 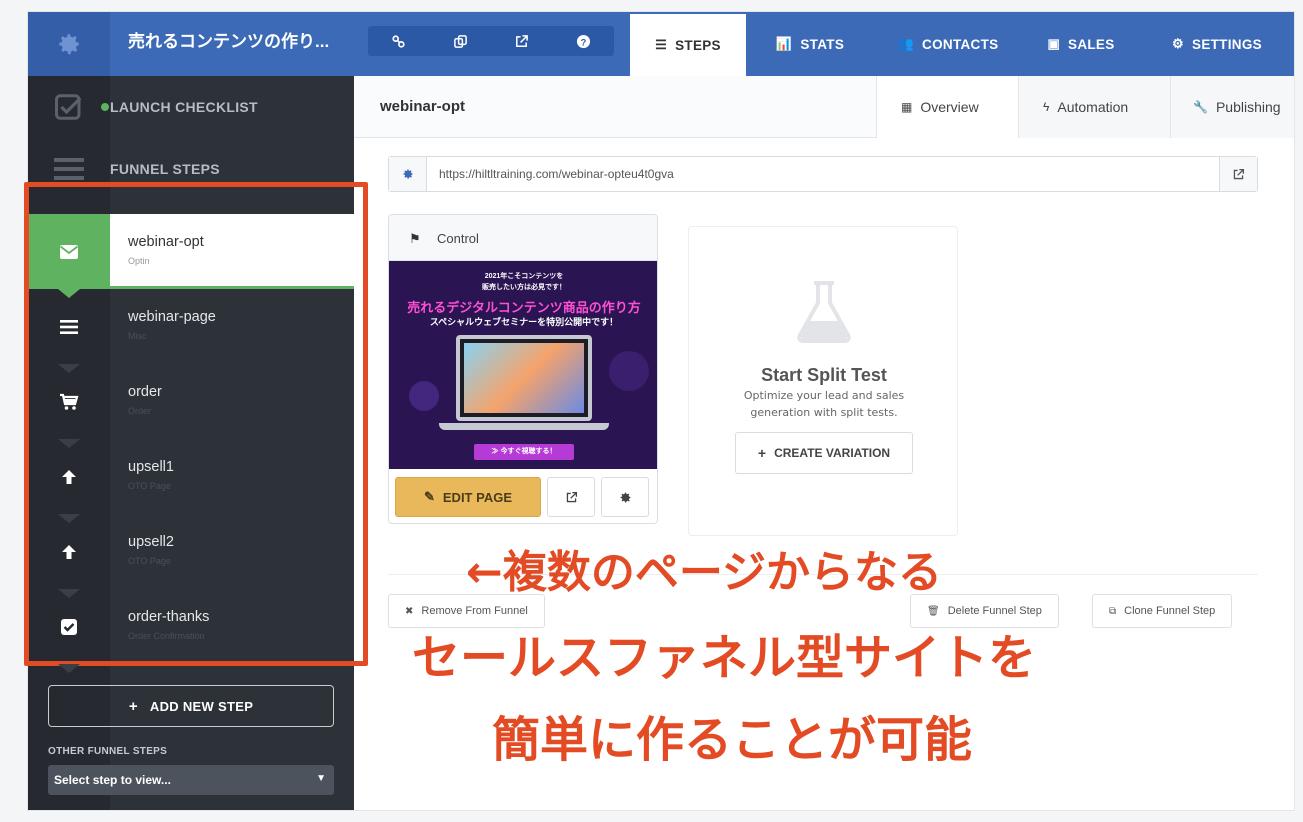 What do you see at coordinates (907, 107) in the screenshot?
I see `grid-icon: ▦` at bounding box center [907, 107].